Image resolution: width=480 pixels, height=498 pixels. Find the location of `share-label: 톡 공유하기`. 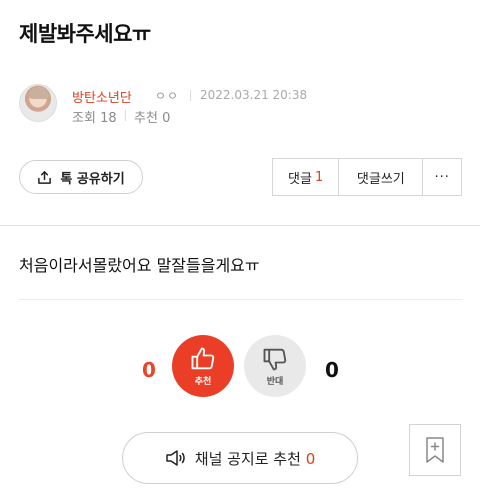

share-label: 톡 공유하기 is located at coordinates (92, 179).